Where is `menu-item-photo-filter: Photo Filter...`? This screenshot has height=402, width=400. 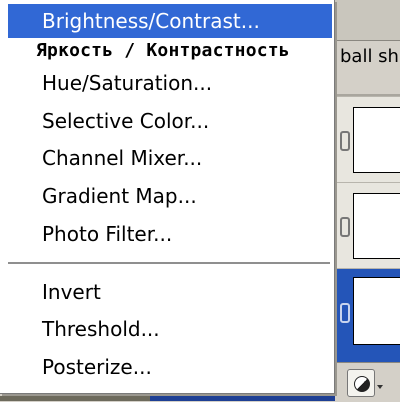
menu-item-photo-filter: Photo Filter... is located at coordinates (170, 234).